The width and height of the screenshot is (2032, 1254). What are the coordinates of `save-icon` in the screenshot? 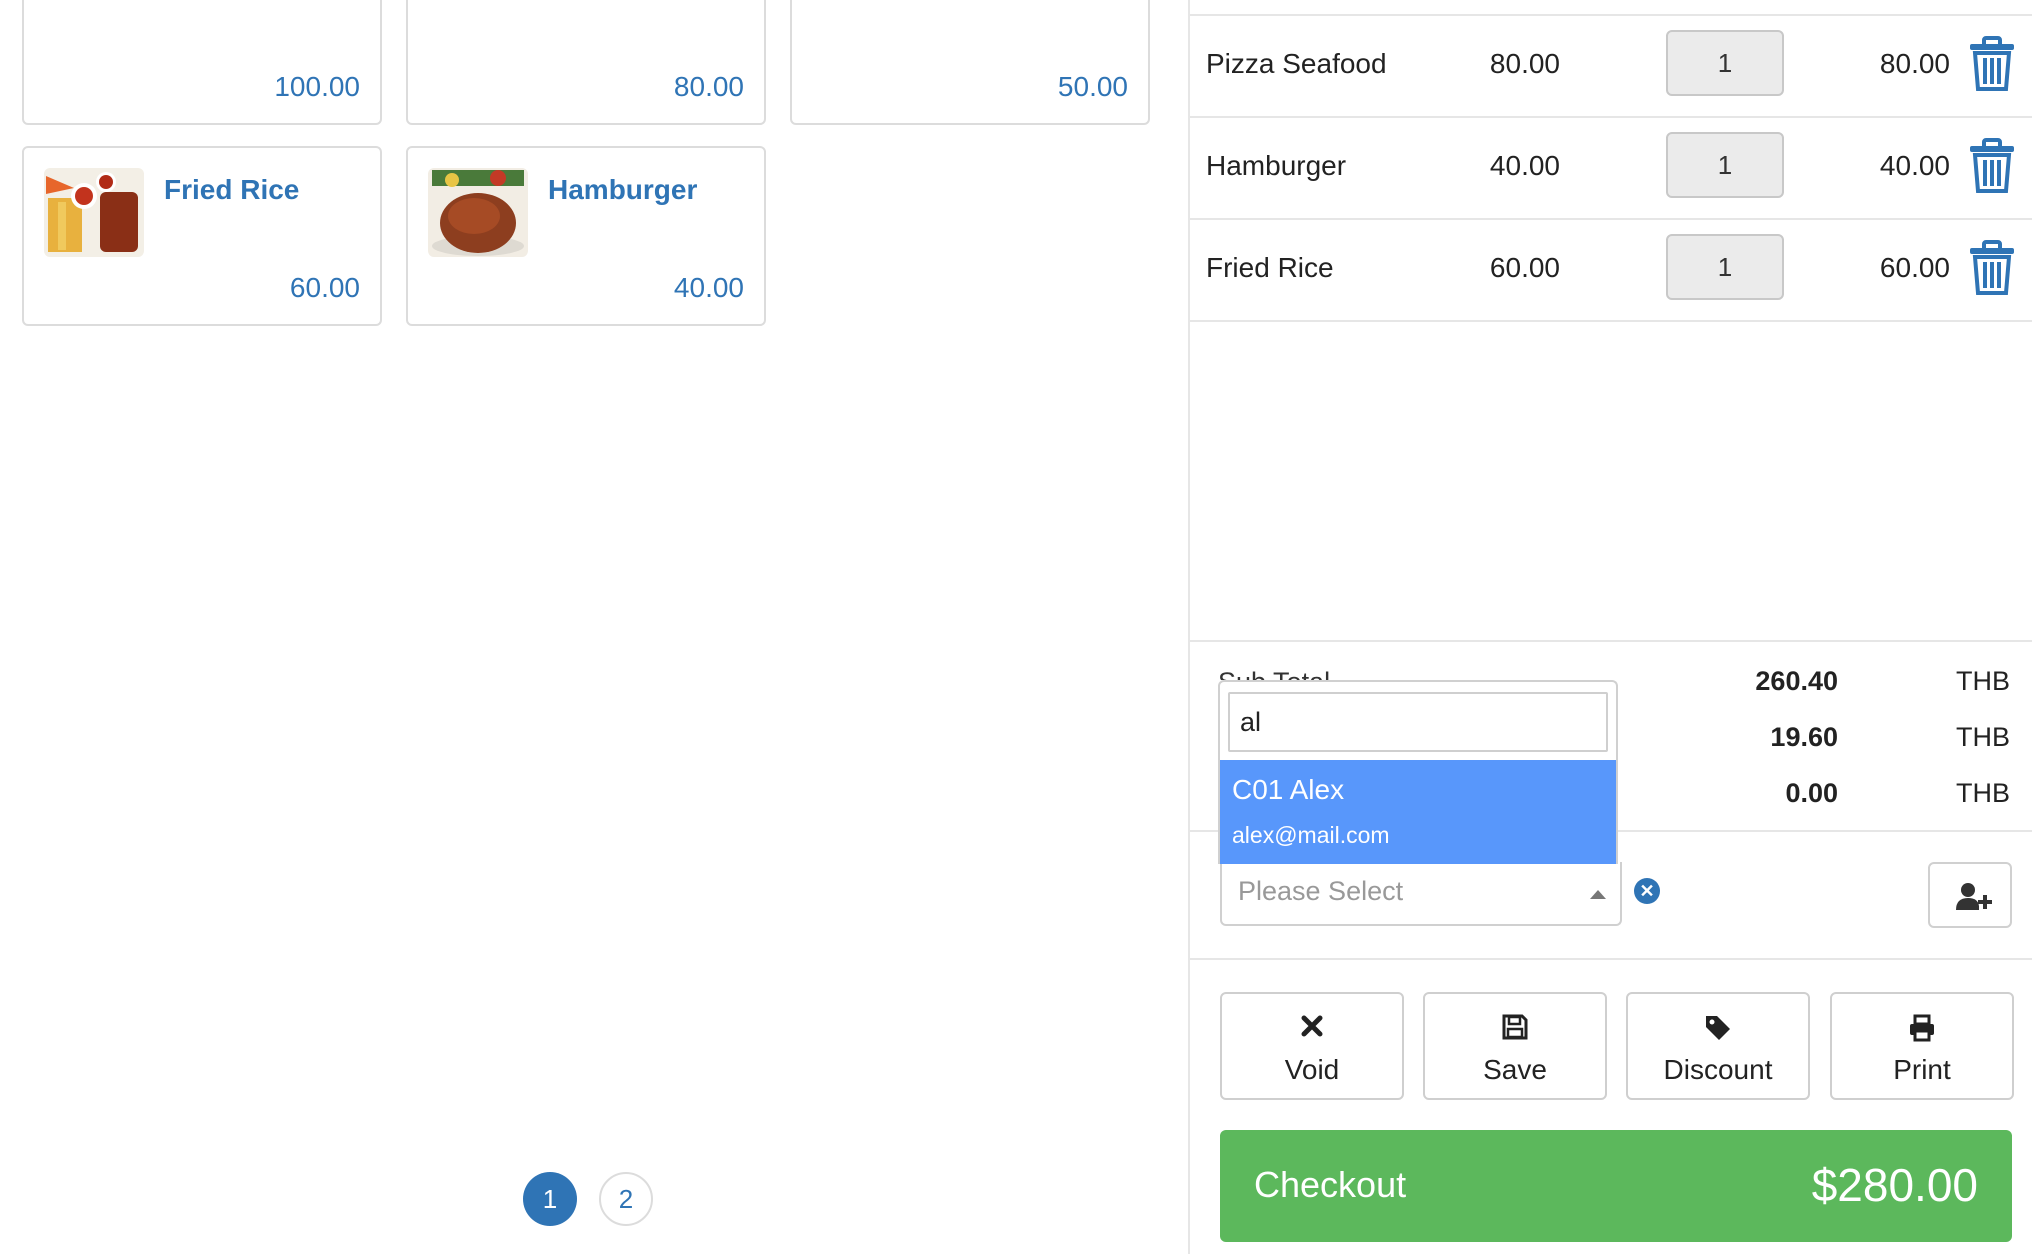 It's located at (1515, 1029).